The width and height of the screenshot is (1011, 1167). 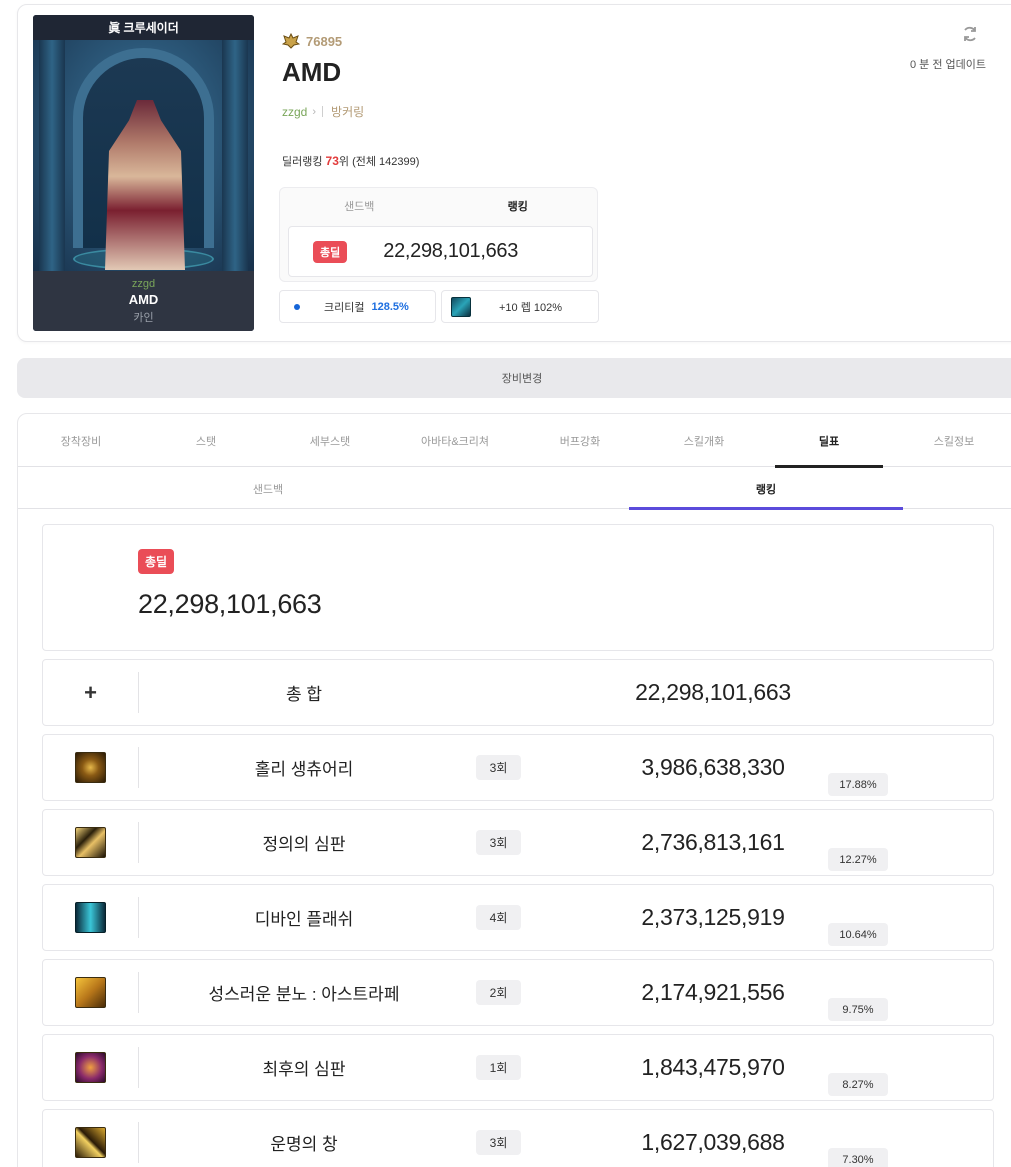 What do you see at coordinates (324, 41) in the screenshot?
I see `fame-value: 76895` at bounding box center [324, 41].